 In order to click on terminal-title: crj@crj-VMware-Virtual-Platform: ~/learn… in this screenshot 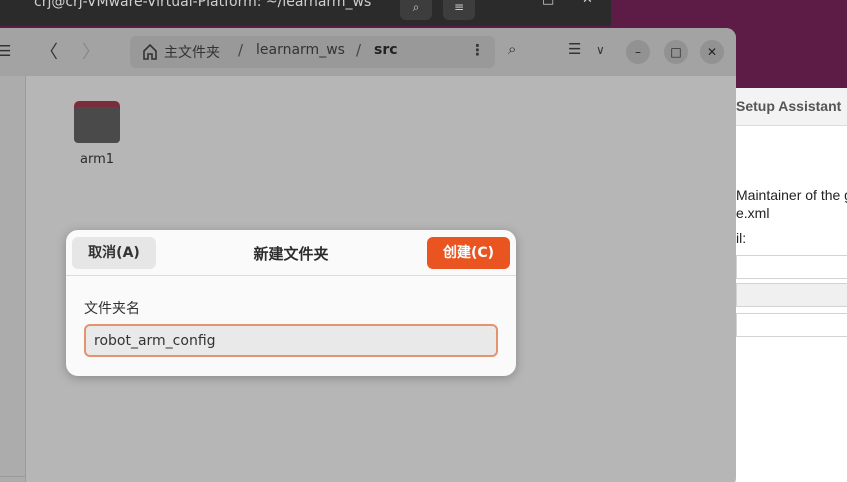, I will do `click(203, 5)`.